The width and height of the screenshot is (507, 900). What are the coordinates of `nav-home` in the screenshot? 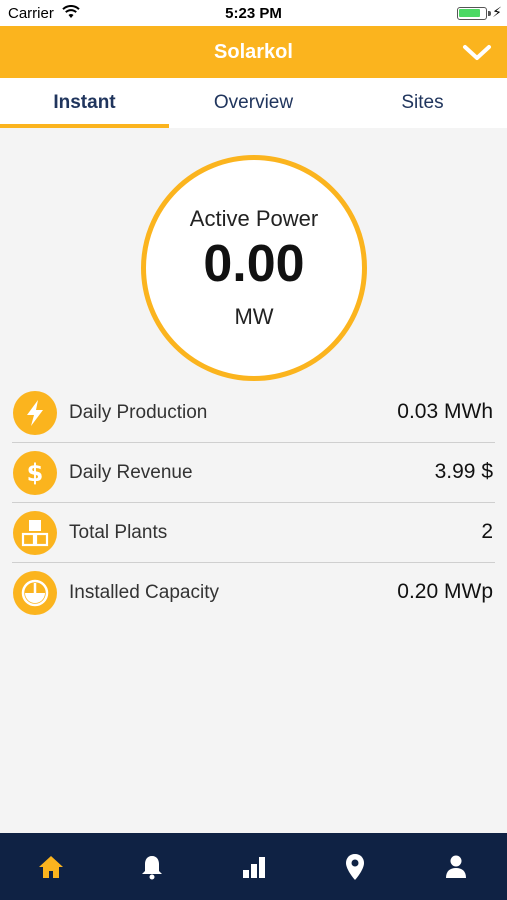 It's located at (50, 866).